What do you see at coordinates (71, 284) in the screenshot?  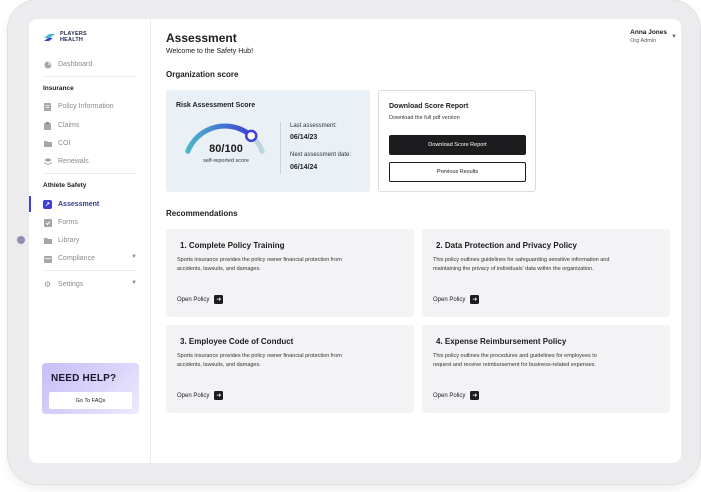 I see `sidebar-item-label: Settings` at bounding box center [71, 284].